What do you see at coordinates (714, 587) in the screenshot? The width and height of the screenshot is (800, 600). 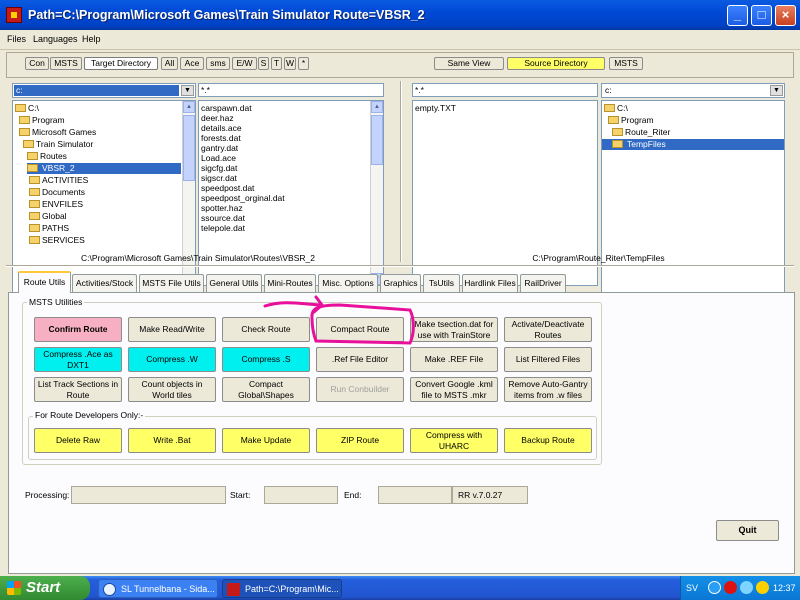 I see `network-icon` at bounding box center [714, 587].